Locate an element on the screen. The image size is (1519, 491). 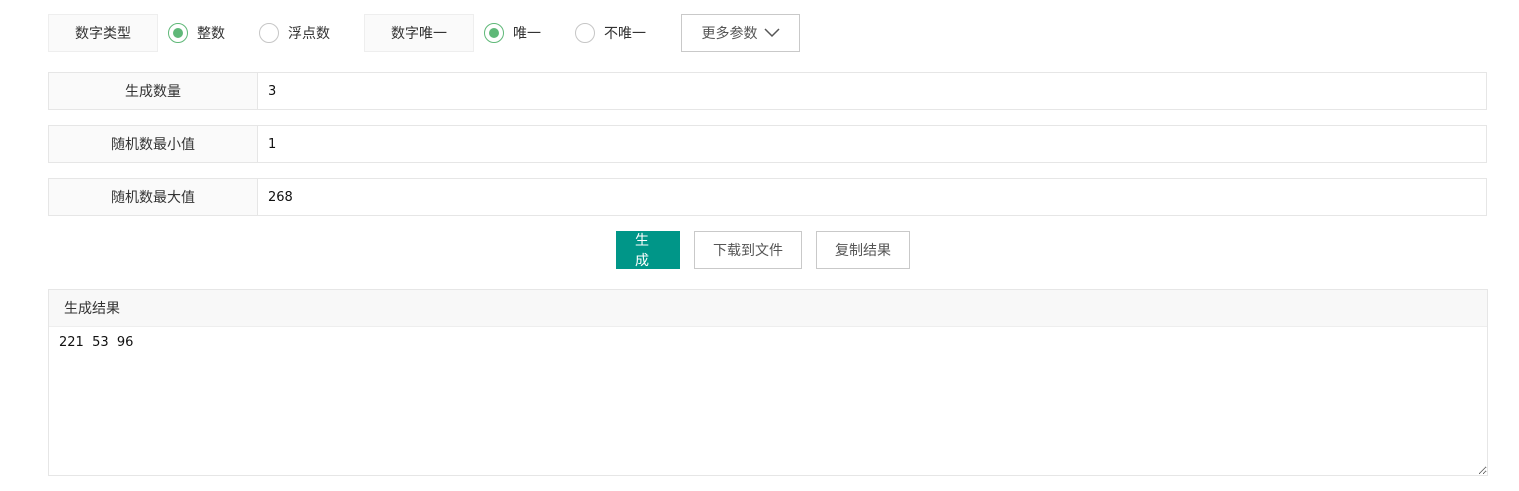
action-buttons: 生成 下载到文件 复制结果 is located at coordinates (770, 250).